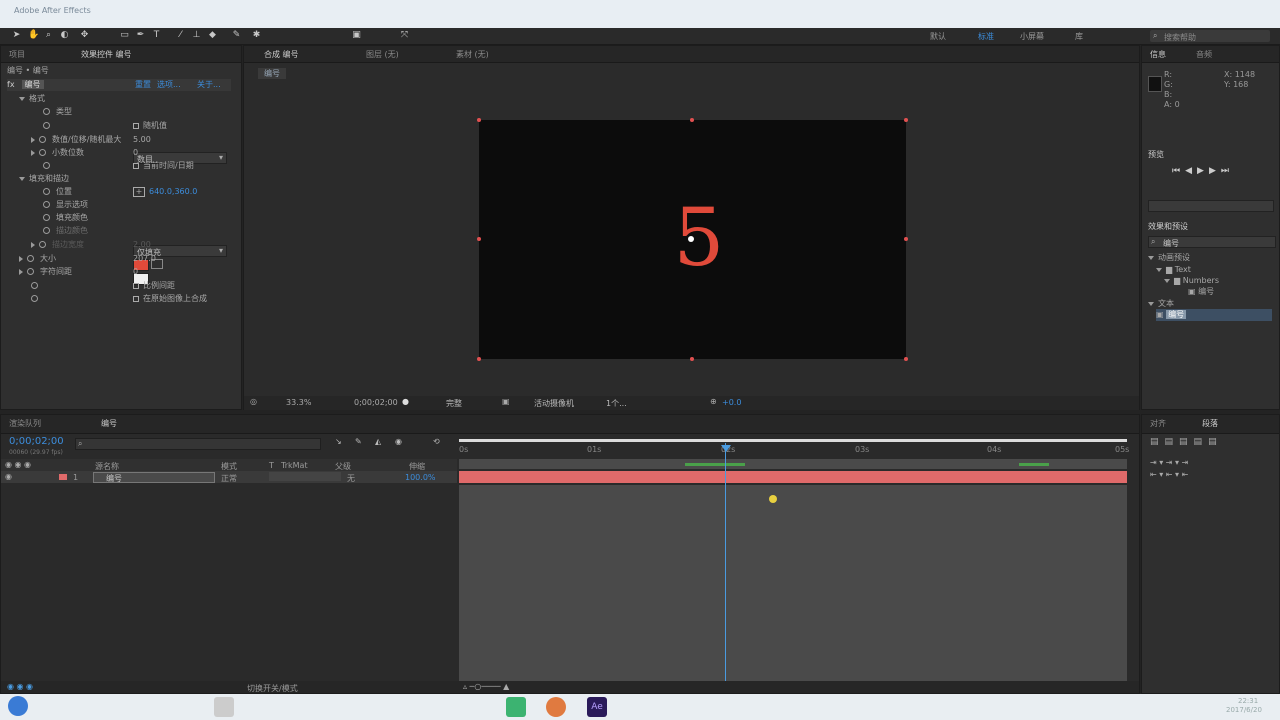 This screenshot has width=1280, height=720. What do you see at coordinates (597, 707) in the screenshot?
I see `after-effects-icon: Ae` at bounding box center [597, 707].